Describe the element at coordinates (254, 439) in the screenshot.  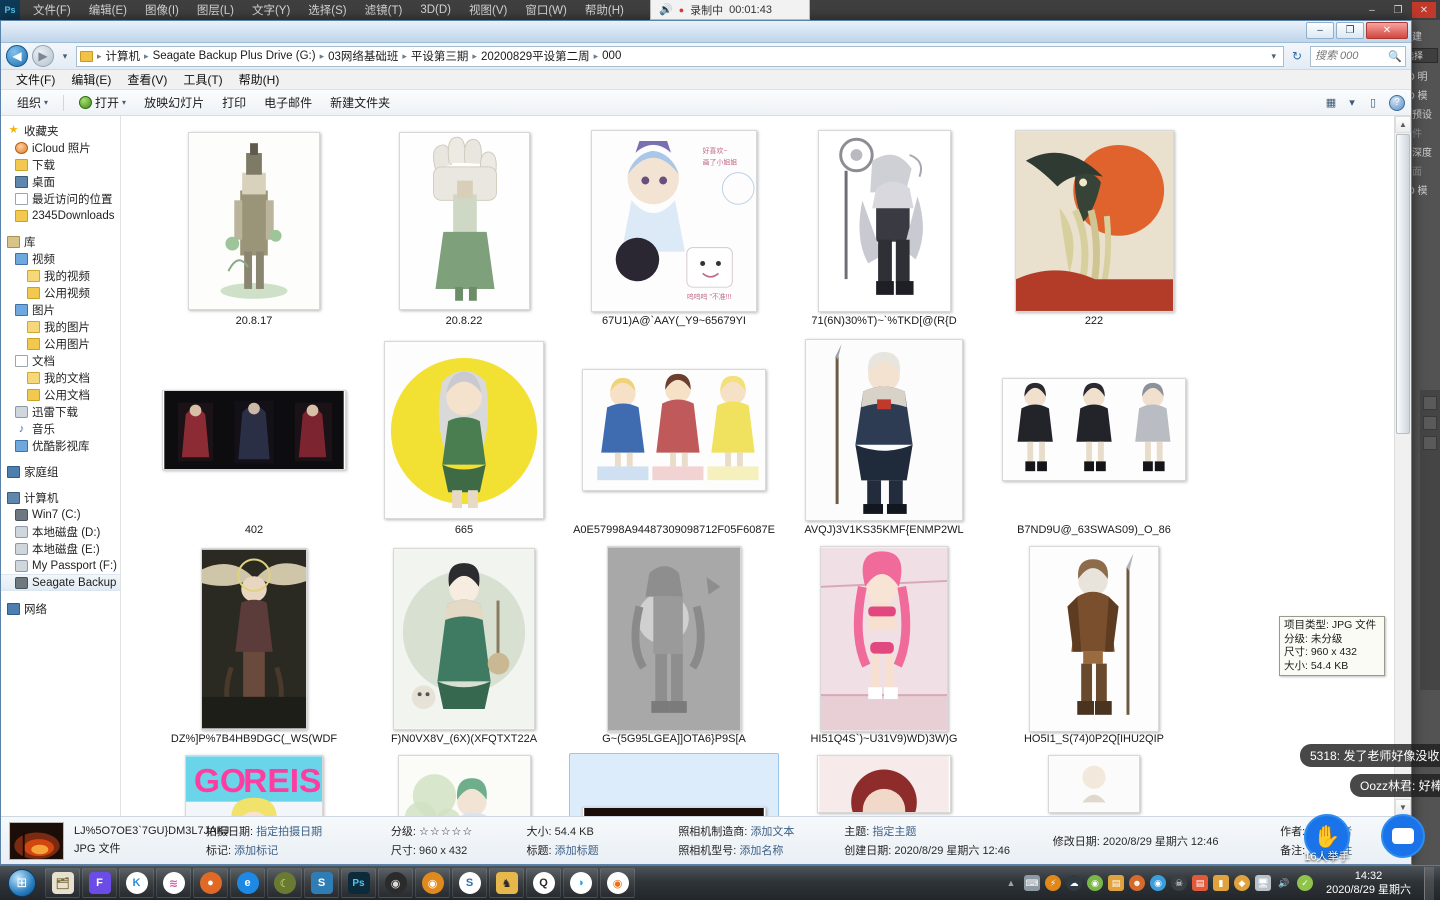
I see `file-tile: 402` at that location.